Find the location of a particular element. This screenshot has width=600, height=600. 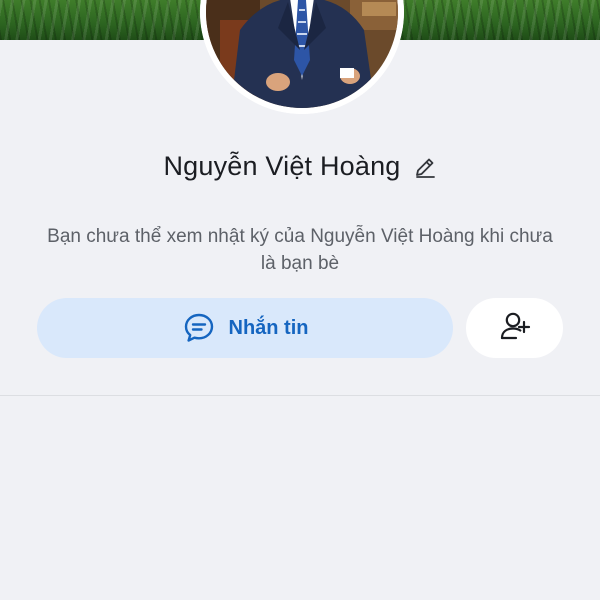

edit-icon is located at coordinates (425, 167).